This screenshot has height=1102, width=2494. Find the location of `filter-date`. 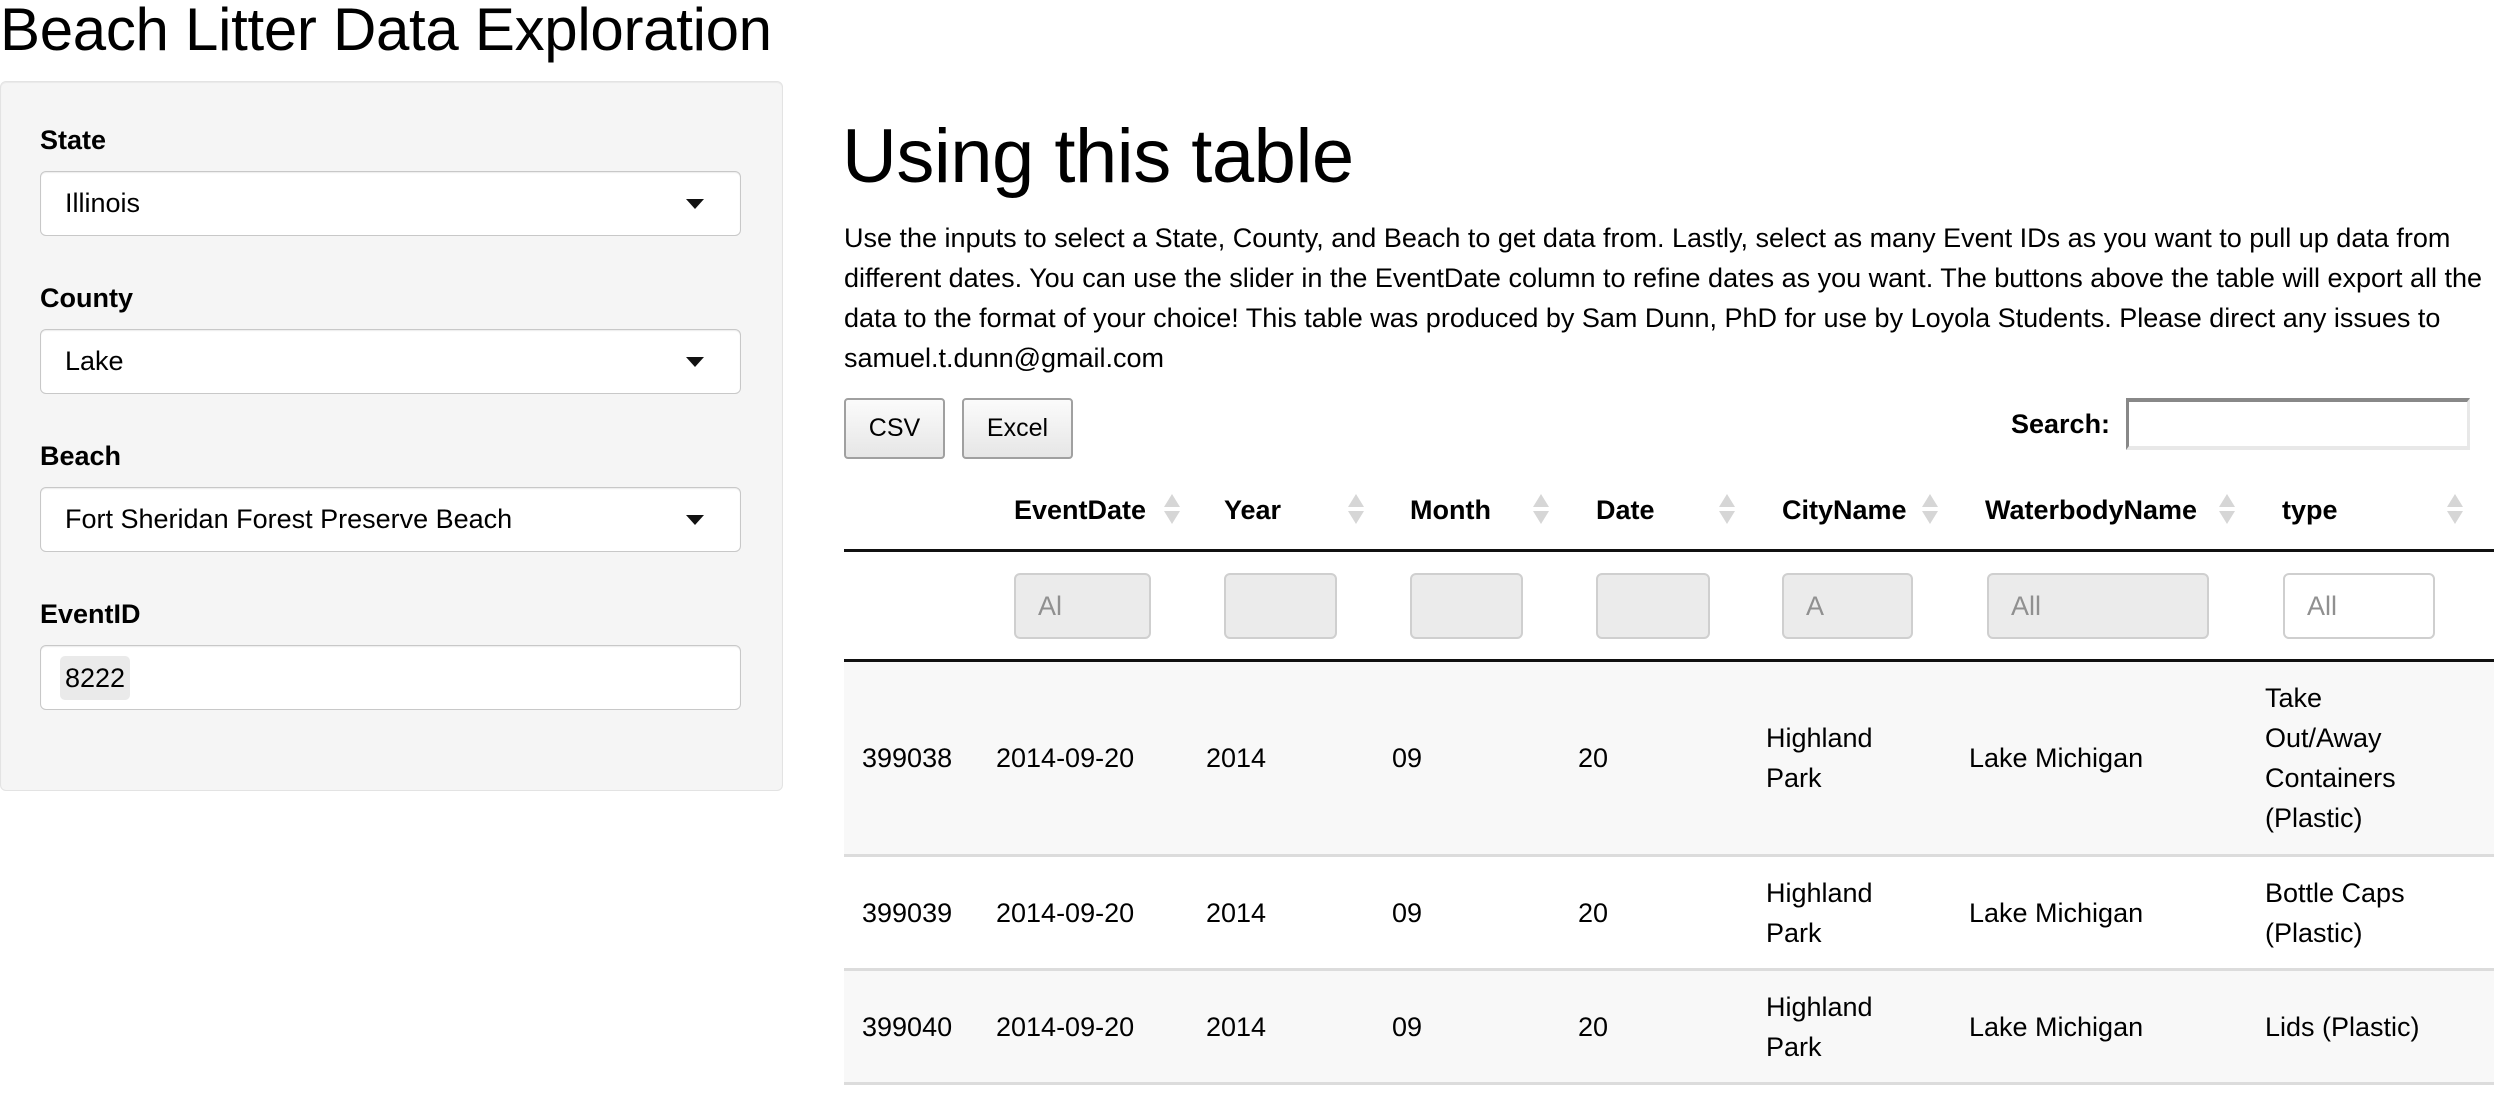

filter-date is located at coordinates (1653, 606).